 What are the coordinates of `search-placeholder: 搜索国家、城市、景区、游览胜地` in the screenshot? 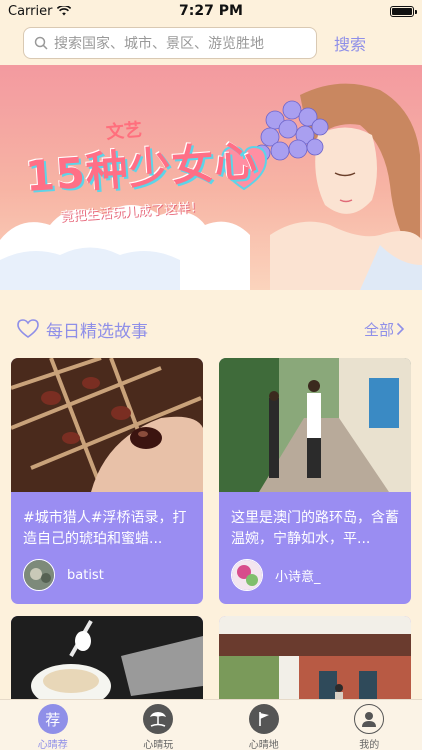 It's located at (159, 44).